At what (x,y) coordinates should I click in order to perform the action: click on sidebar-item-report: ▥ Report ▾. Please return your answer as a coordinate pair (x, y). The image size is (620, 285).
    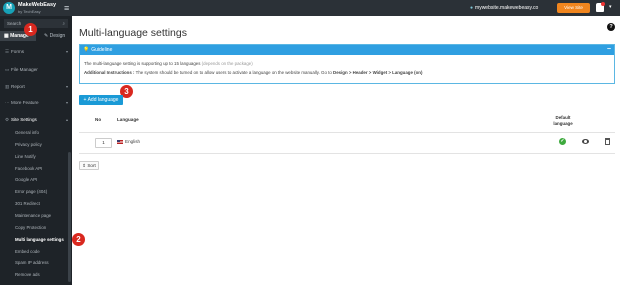
    Looking at the image, I should click on (36, 86).